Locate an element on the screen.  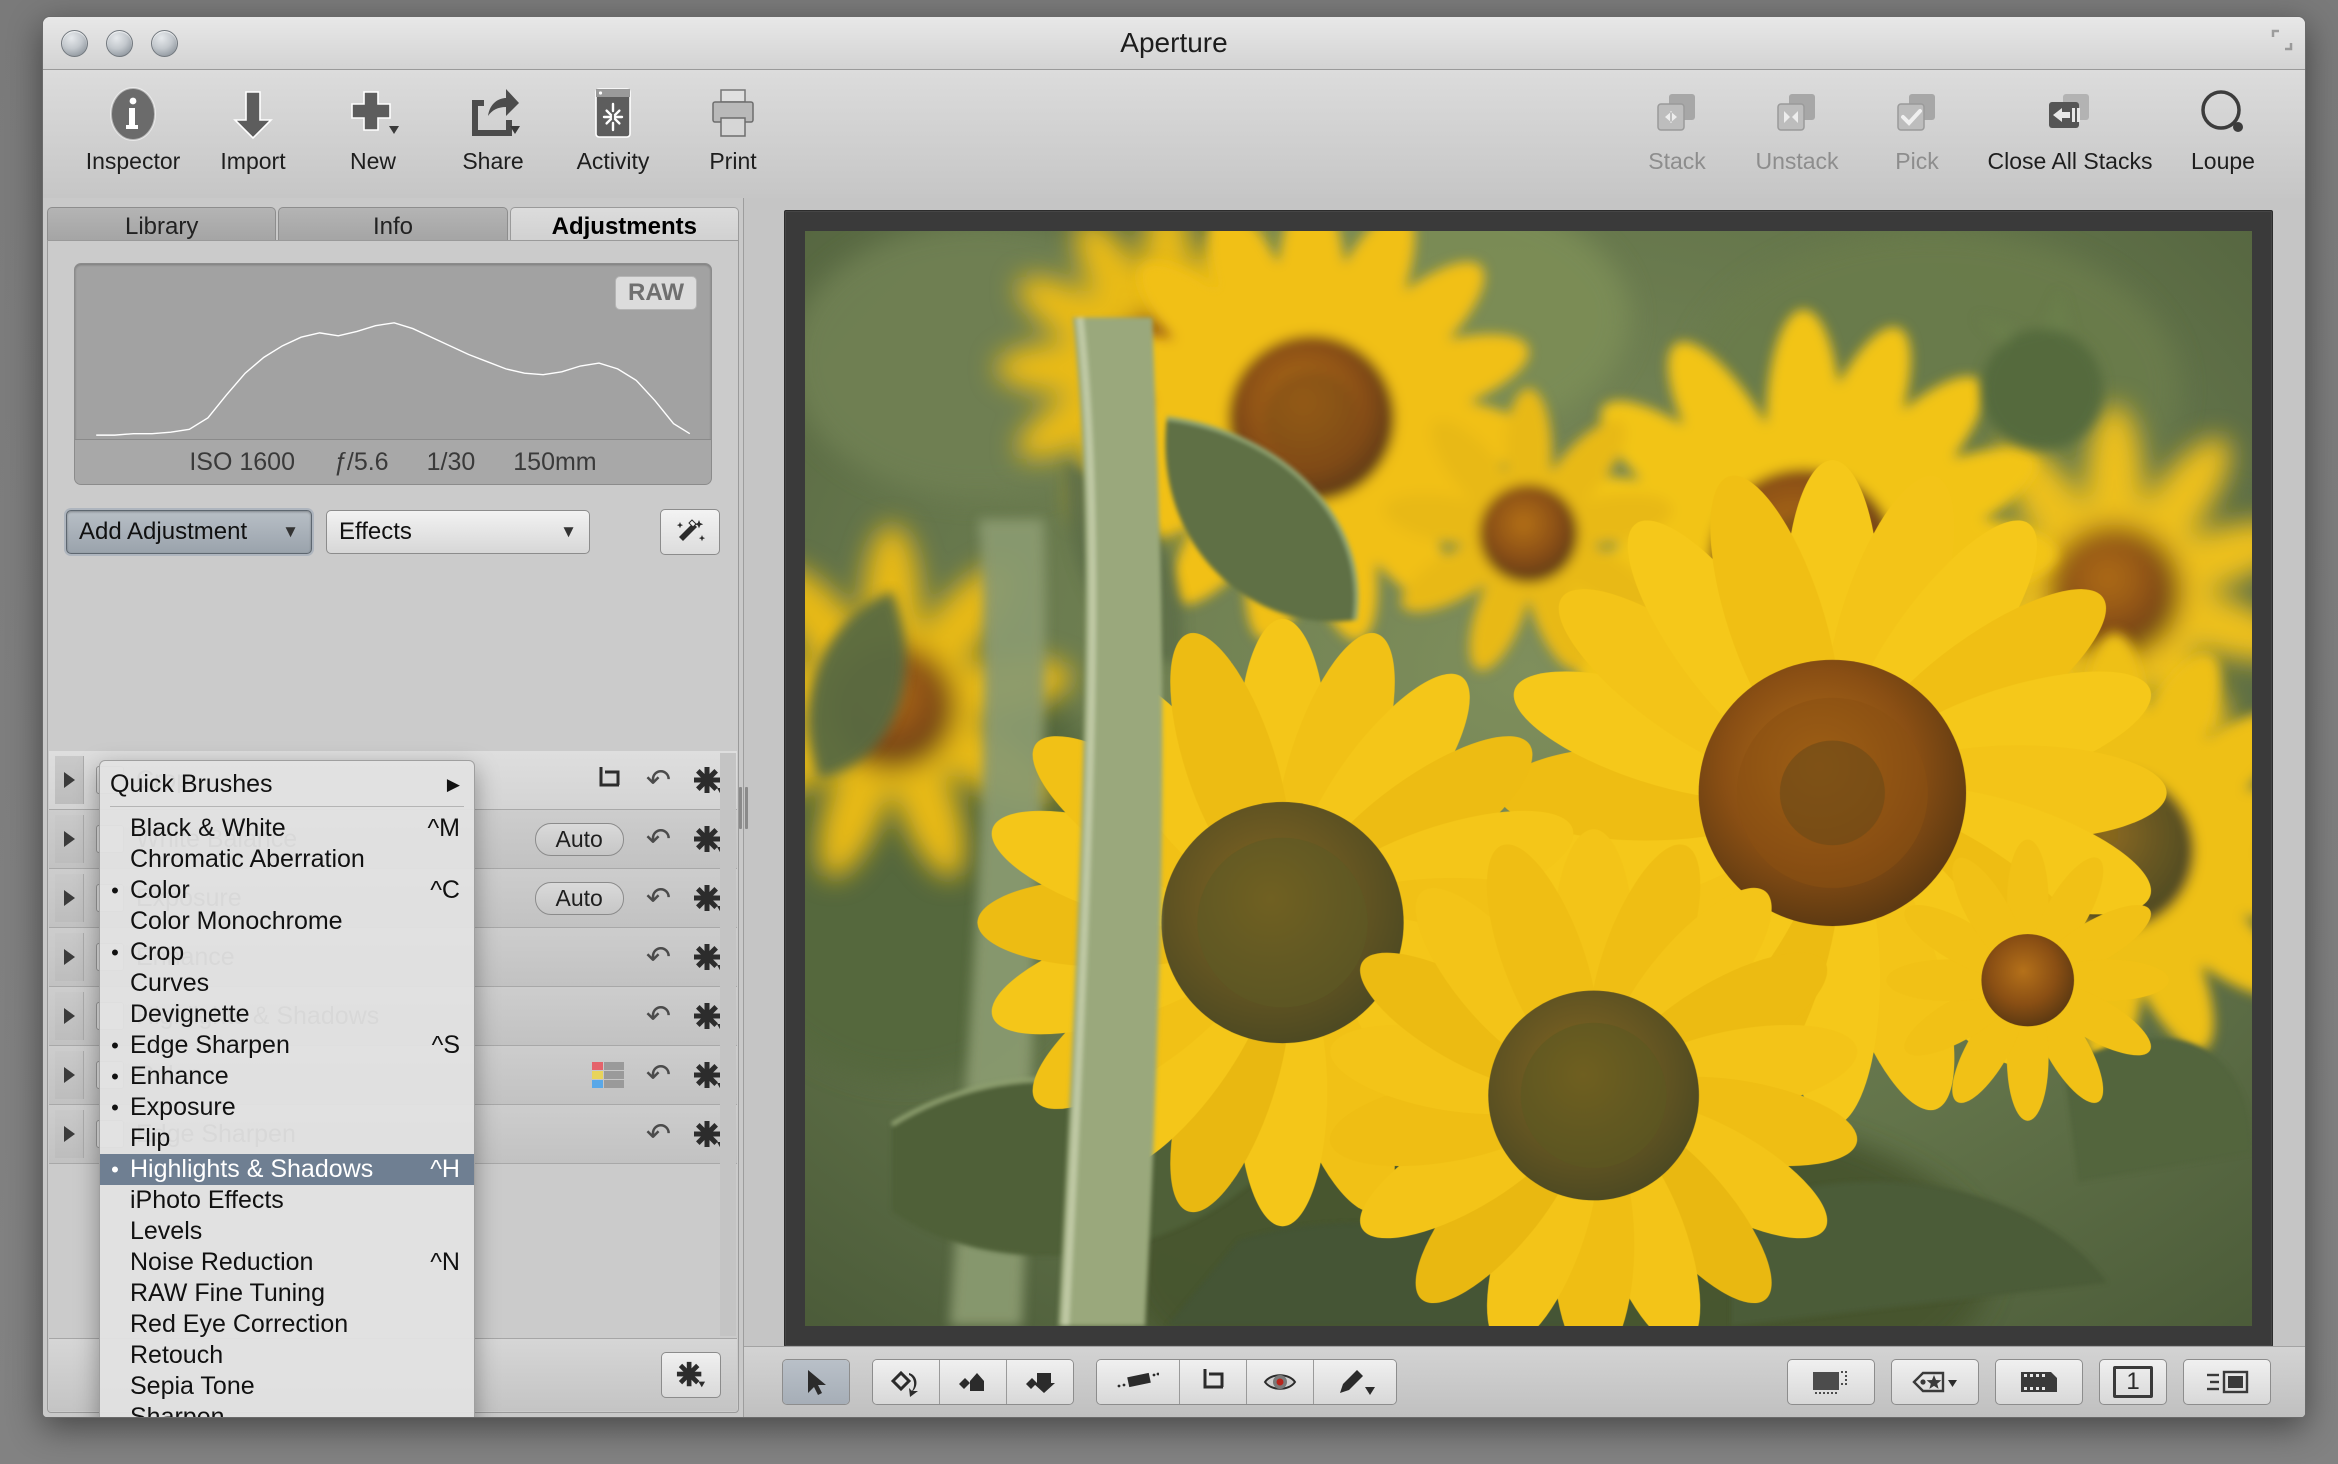
menu-item-sharpen: Sharpen is located at coordinates (287, 1409).